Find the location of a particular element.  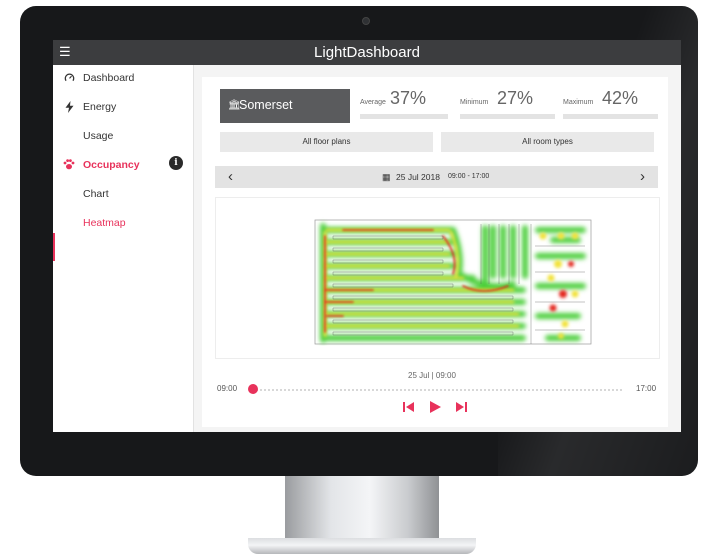

sidebar-item-dashboard: Dashboard is located at coordinates (123, 78).